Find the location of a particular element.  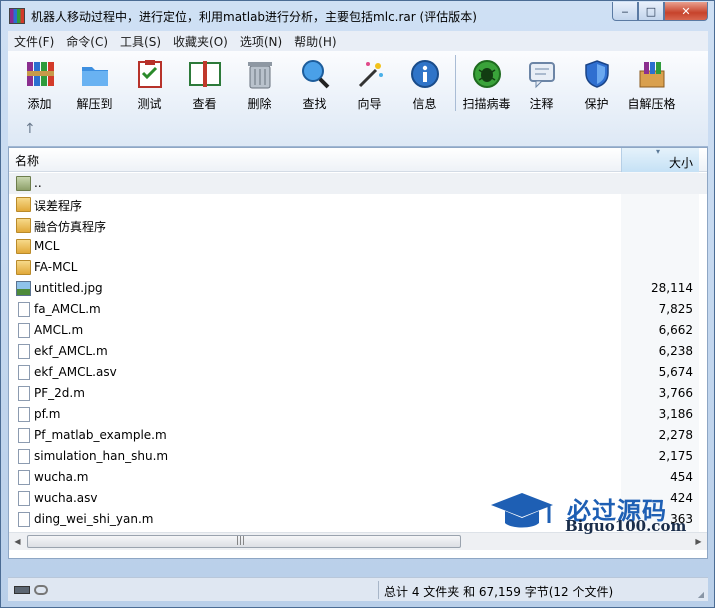

file-size: 6,238 is located at coordinates (675, 351).